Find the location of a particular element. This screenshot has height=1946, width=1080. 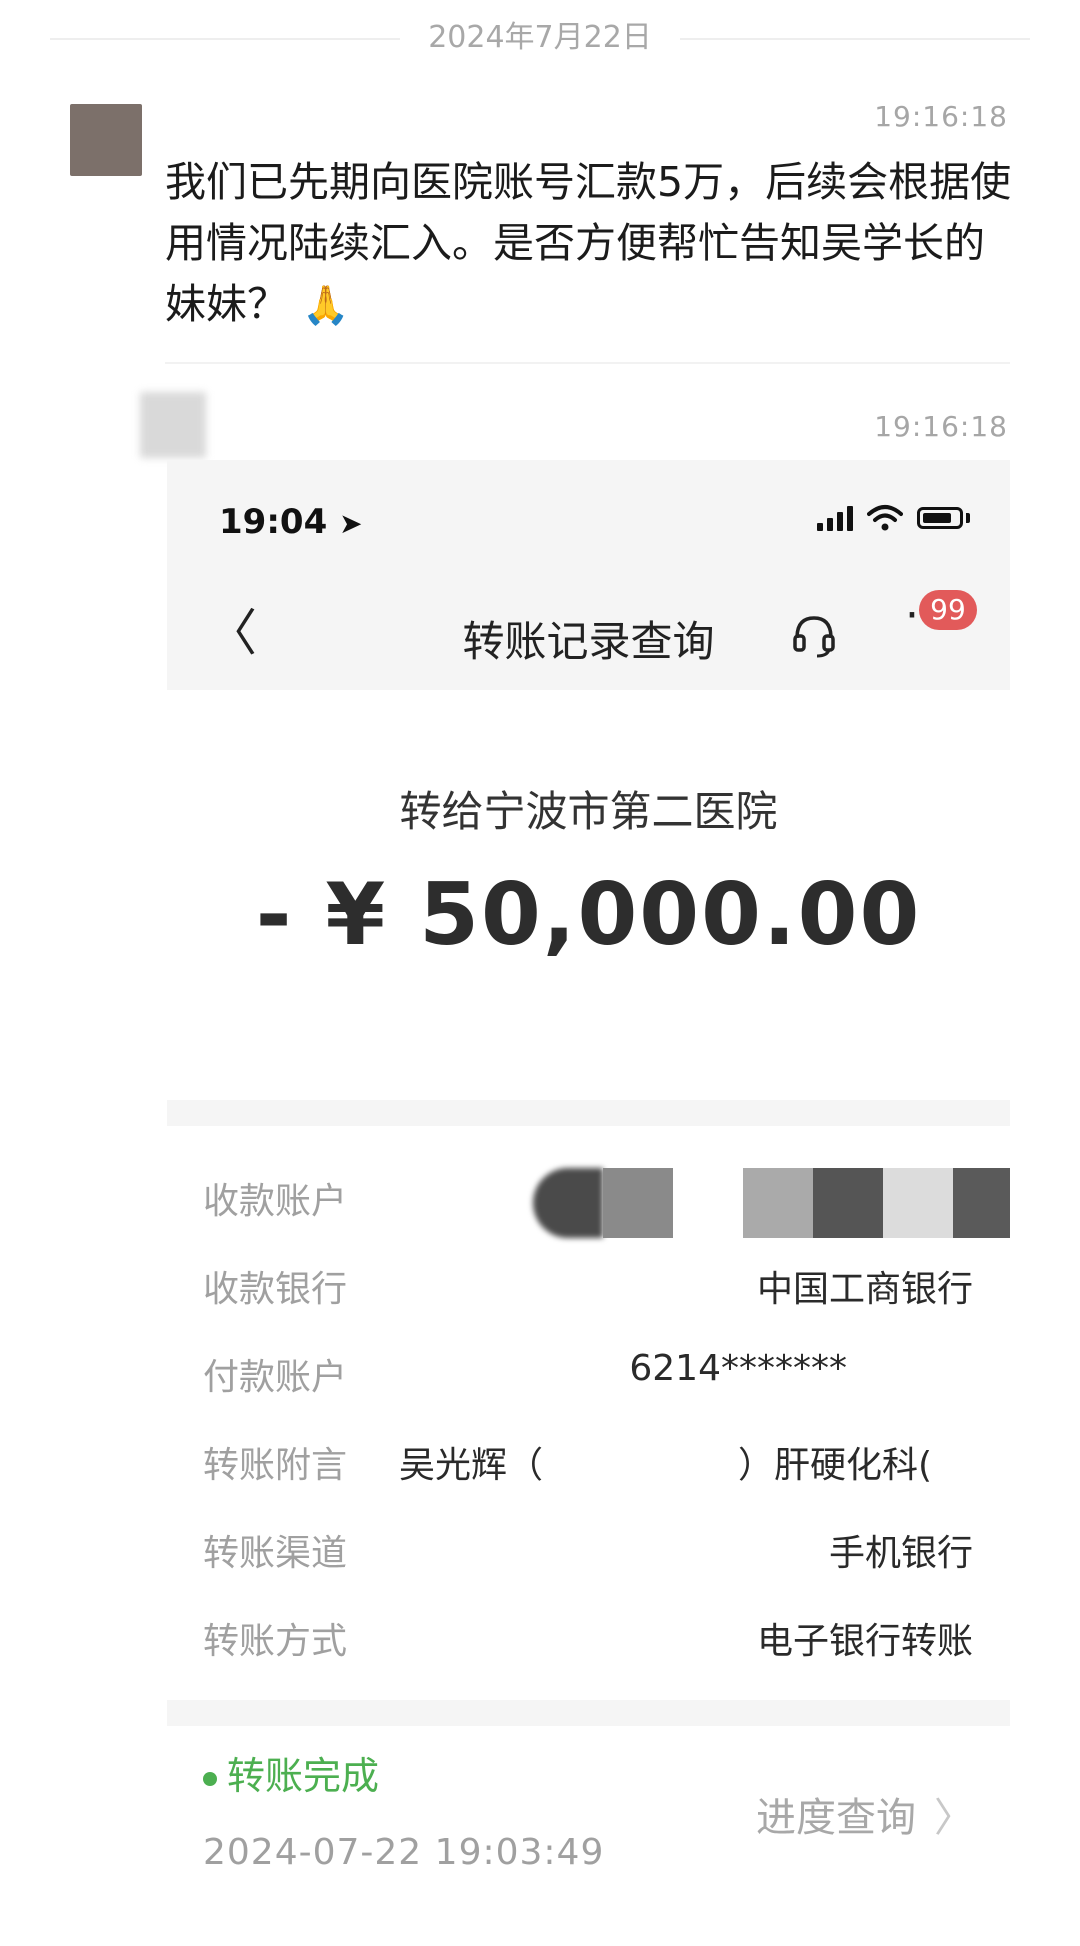

notification-badge: 99 is located at coordinates (948, 610).